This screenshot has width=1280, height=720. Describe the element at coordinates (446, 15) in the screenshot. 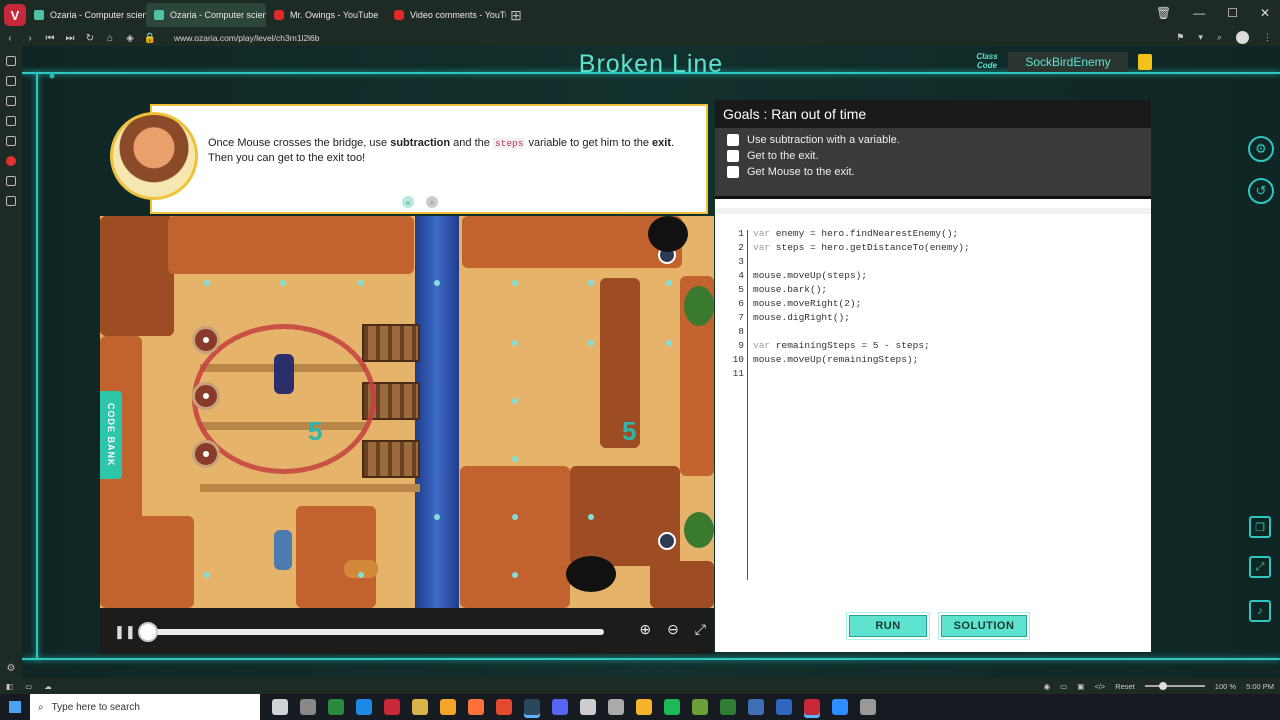

I see `tab-youtube-comments: Video comments - YouTube` at that location.